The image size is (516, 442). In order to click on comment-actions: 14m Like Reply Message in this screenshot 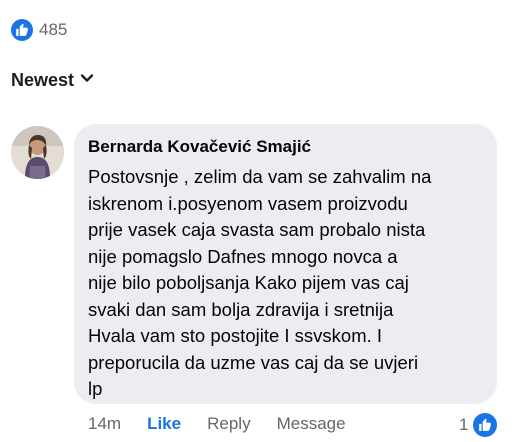, I will do `click(230, 424)`.